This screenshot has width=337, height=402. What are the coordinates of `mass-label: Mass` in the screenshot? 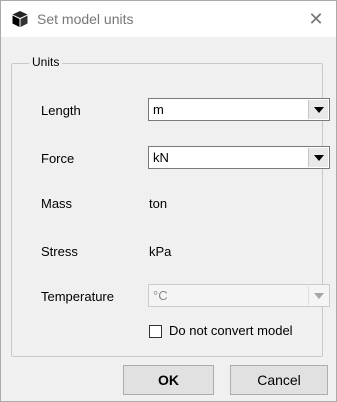 It's located at (57, 203).